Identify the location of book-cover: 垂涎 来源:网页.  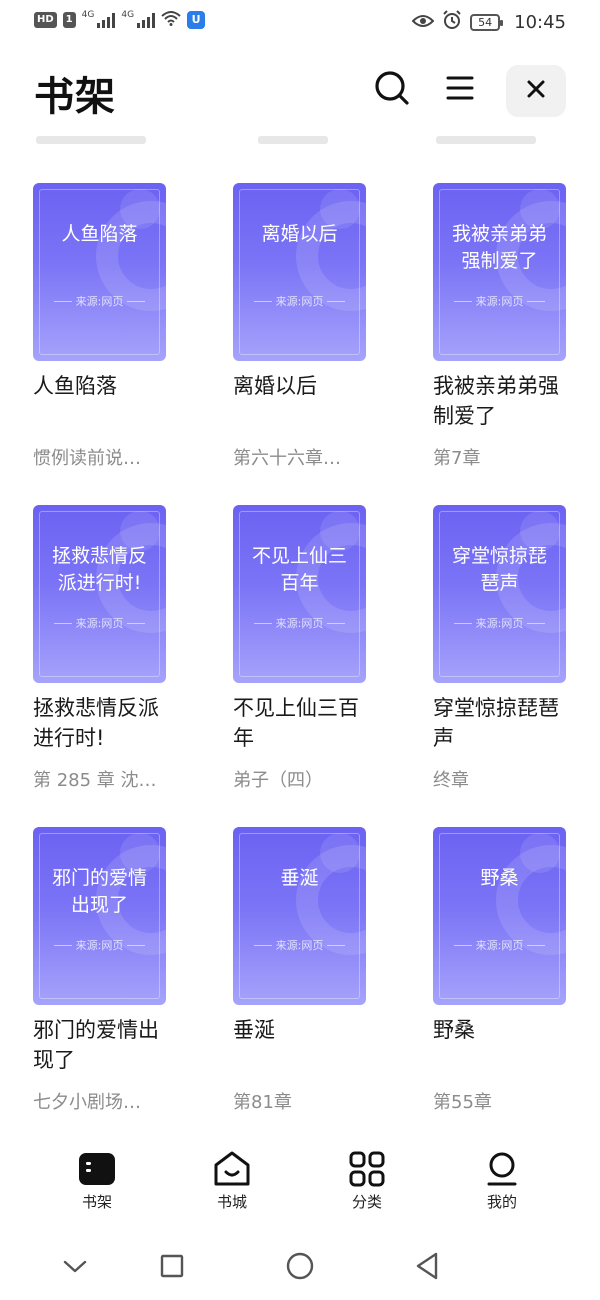
(299, 916).